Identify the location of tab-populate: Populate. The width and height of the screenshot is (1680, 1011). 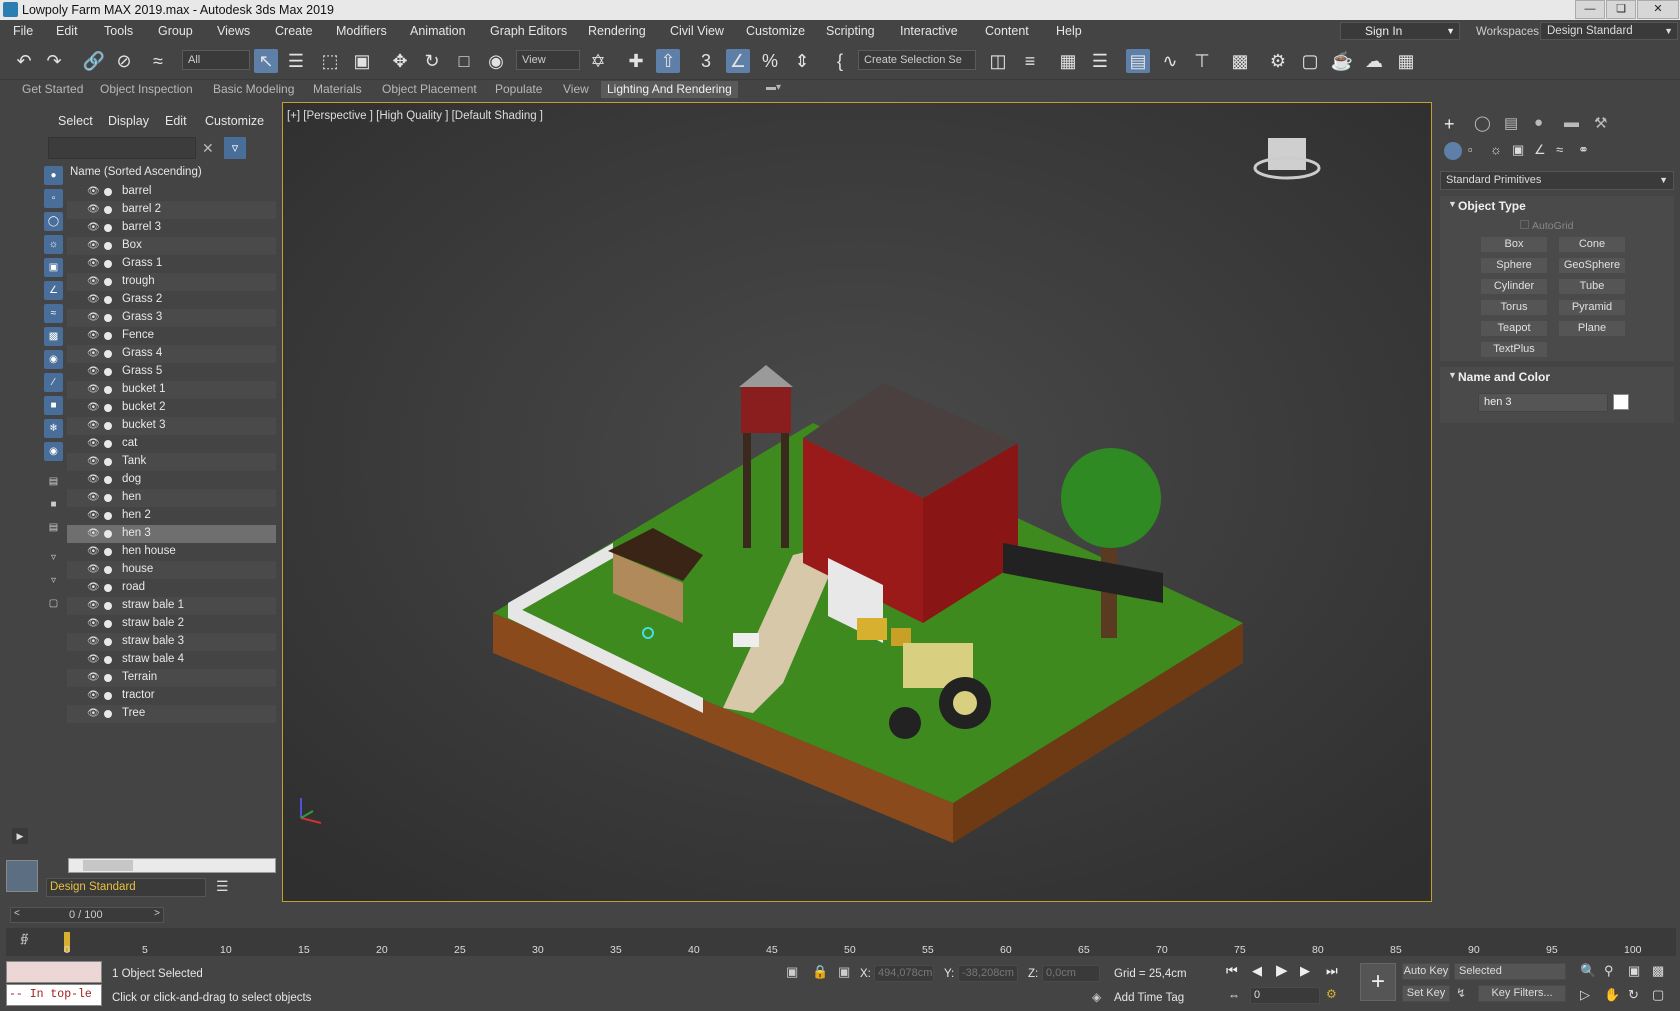
(518, 89).